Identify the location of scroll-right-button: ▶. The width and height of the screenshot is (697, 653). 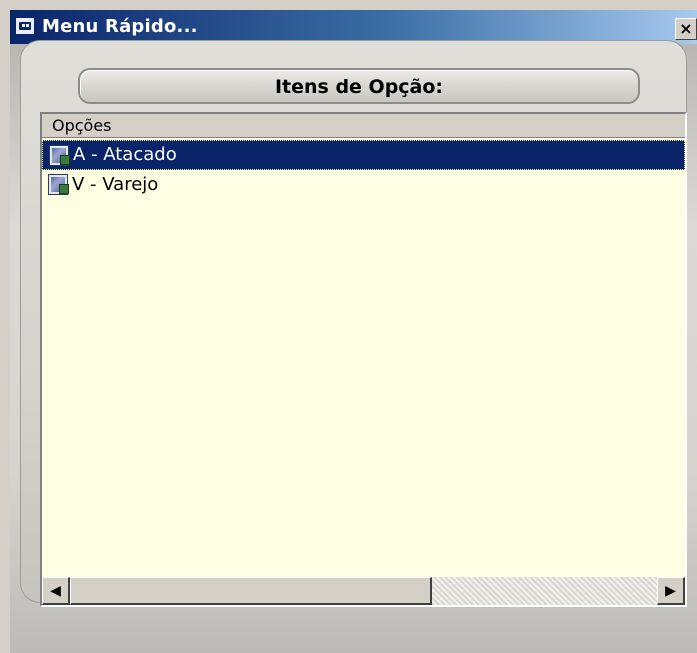
(671, 591).